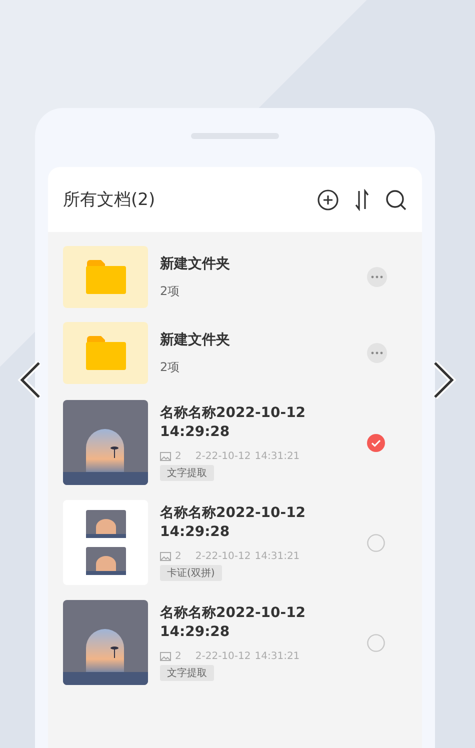  I want to click on add-icon, so click(328, 199).